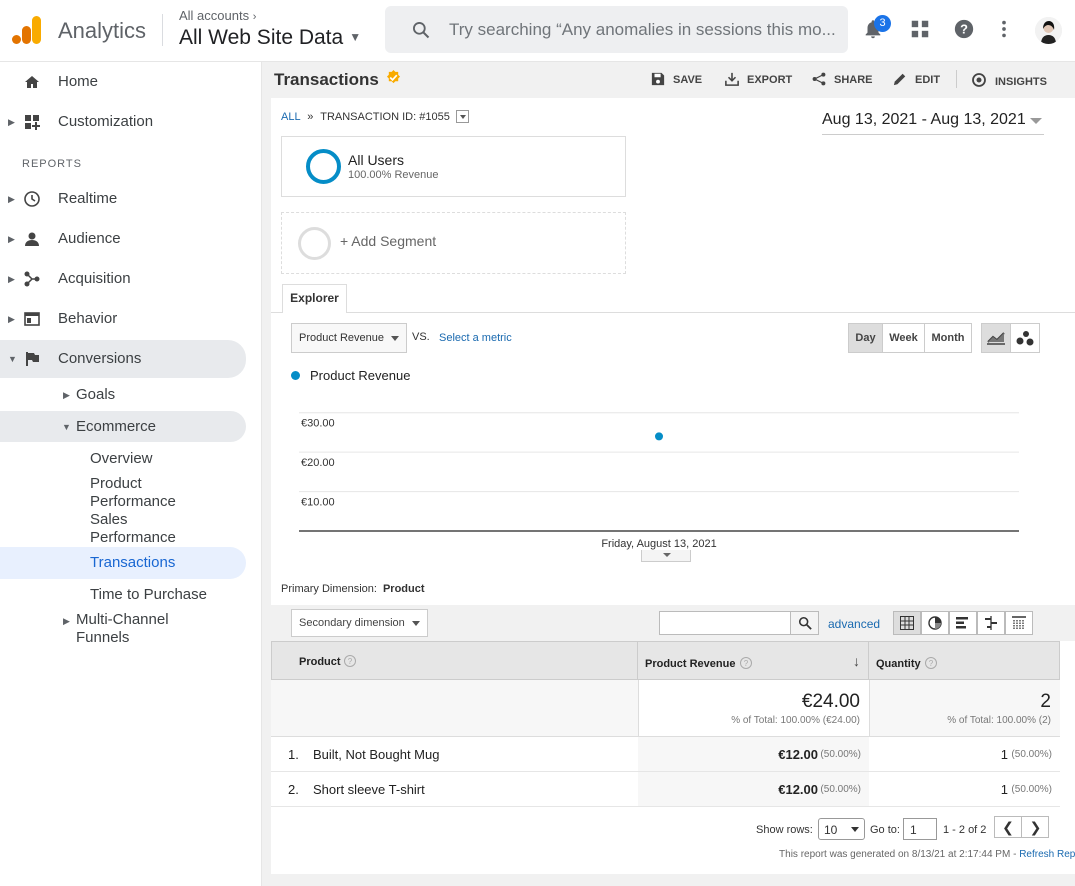  I want to click on sidebar-item-audience: ▶ Audience, so click(130, 239).